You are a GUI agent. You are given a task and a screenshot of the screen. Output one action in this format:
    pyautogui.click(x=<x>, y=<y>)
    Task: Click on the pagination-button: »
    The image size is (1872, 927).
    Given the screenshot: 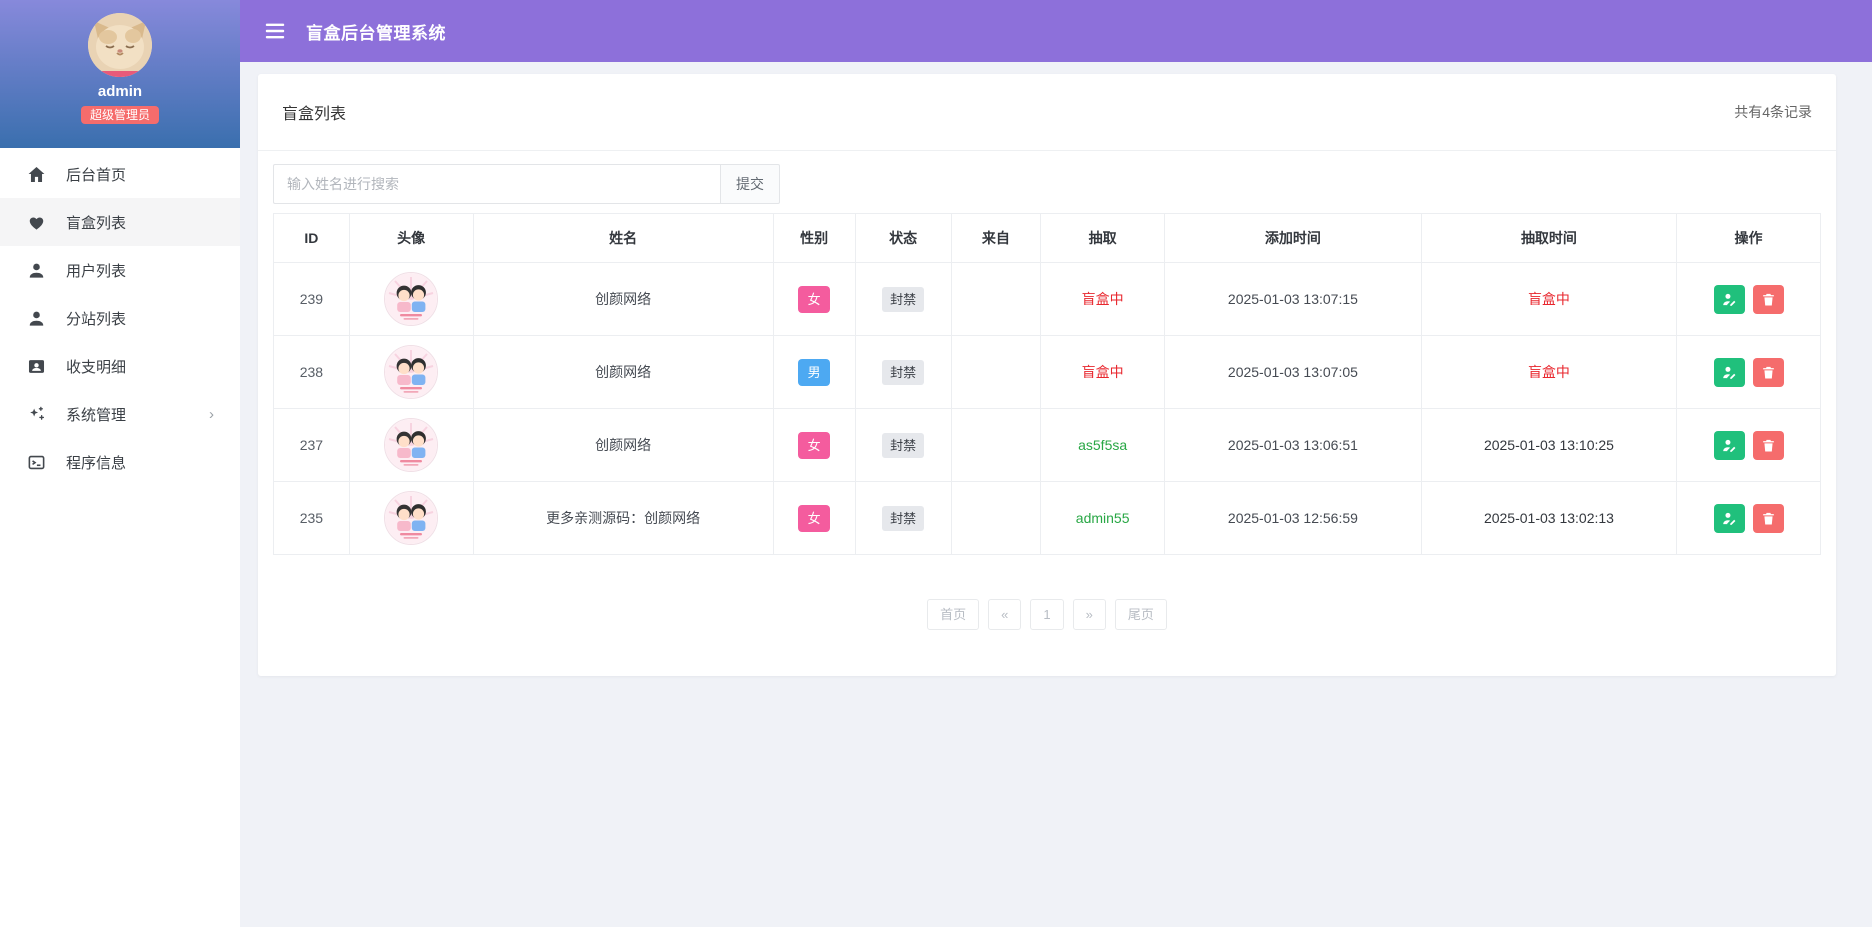 What is the action you would take?
    pyautogui.click(x=1089, y=614)
    